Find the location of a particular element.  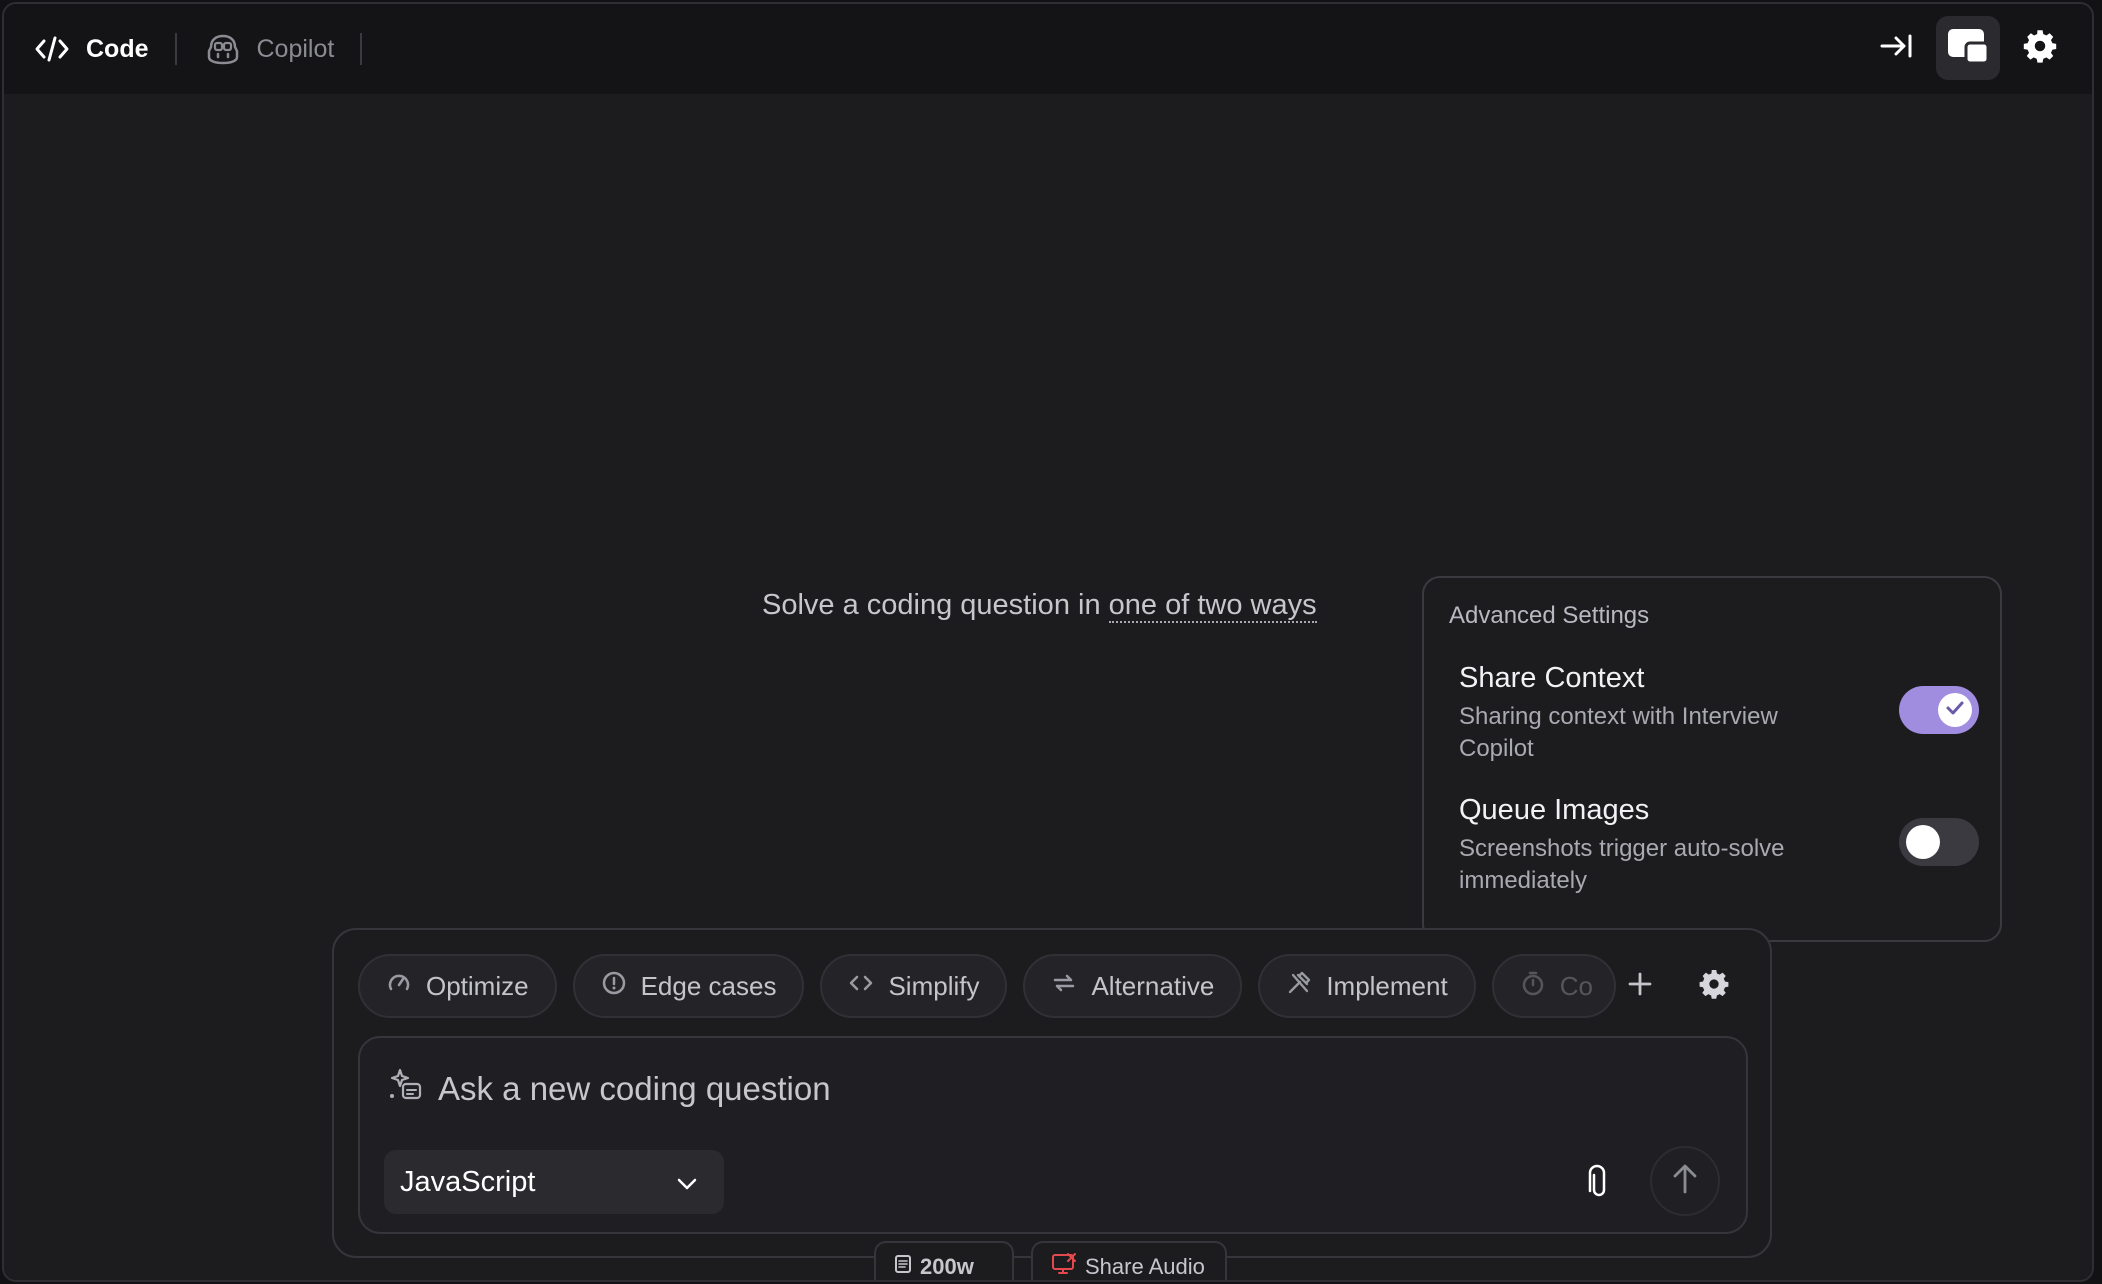

question-placeholder: Ask a new coding question is located at coordinates (634, 1088).